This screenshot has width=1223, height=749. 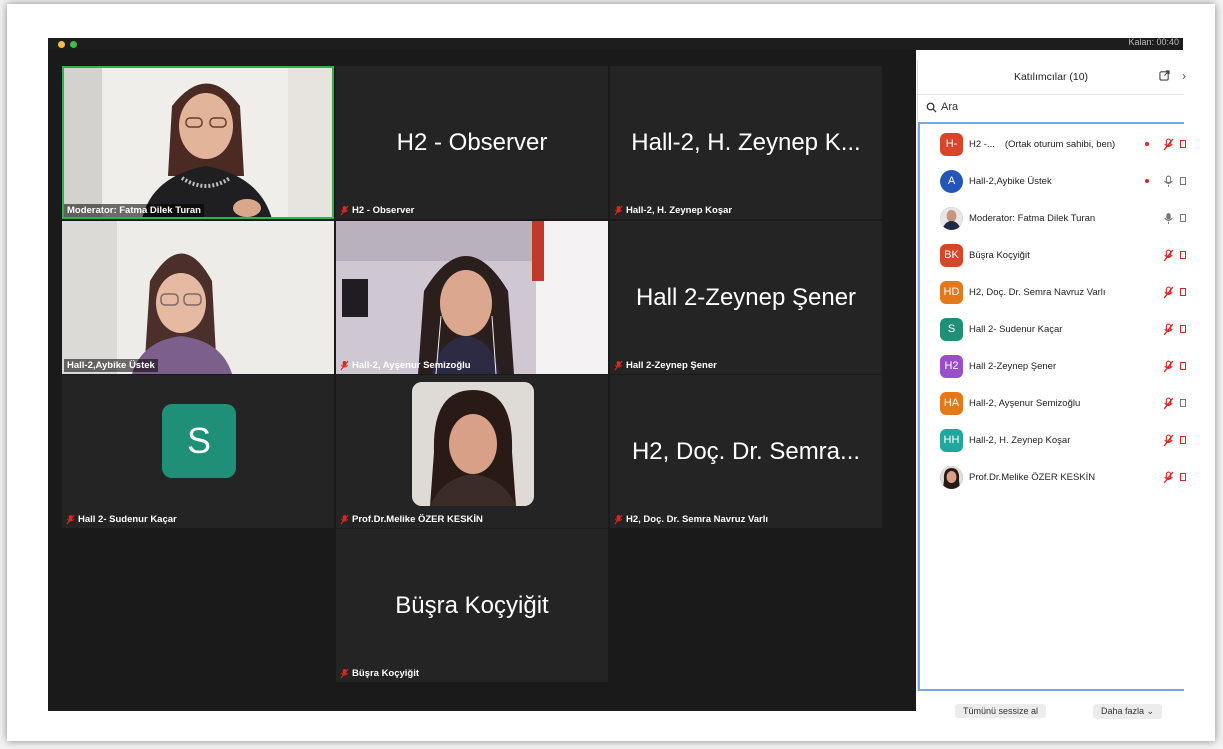 What do you see at coordinates (951, 144) in the screenshot?
I see `avatar: H-` at bounding box center [951, 144].